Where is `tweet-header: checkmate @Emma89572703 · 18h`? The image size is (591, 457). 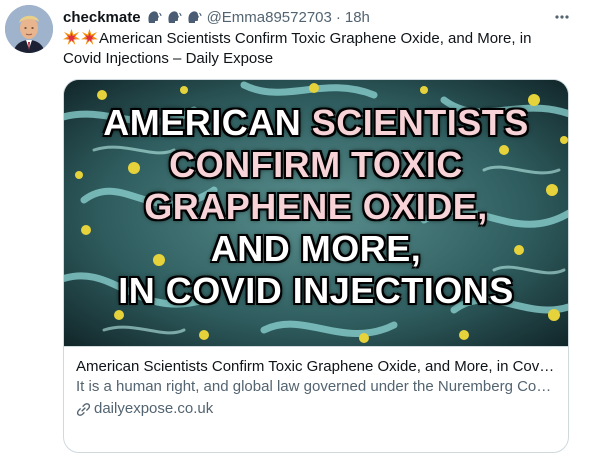
tweet-header: checkmate @Emma89572703 · 18h is located at coordinates (216, 17).